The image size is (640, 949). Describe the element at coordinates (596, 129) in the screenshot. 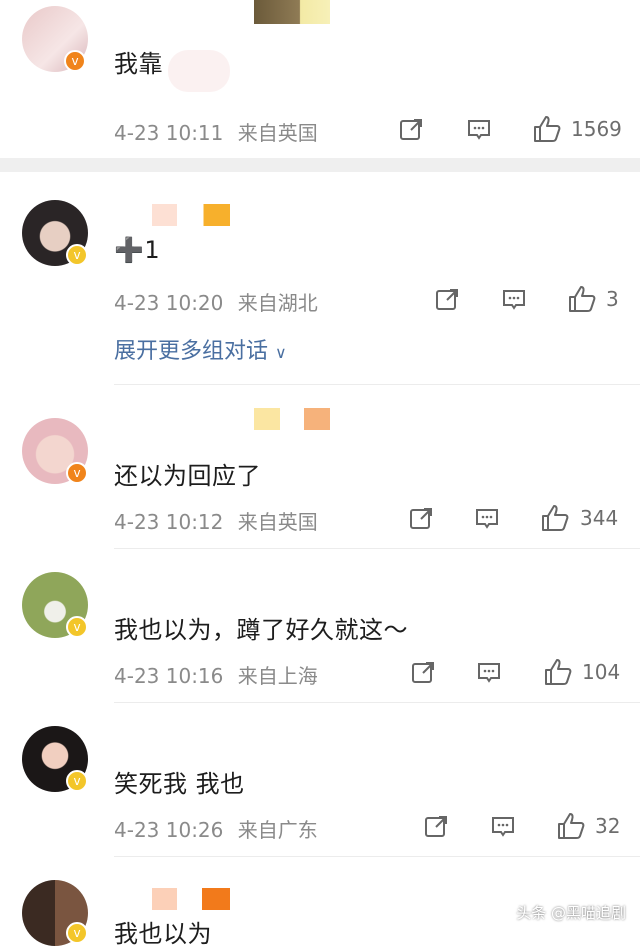

I see `like-count: 1569` at that location.